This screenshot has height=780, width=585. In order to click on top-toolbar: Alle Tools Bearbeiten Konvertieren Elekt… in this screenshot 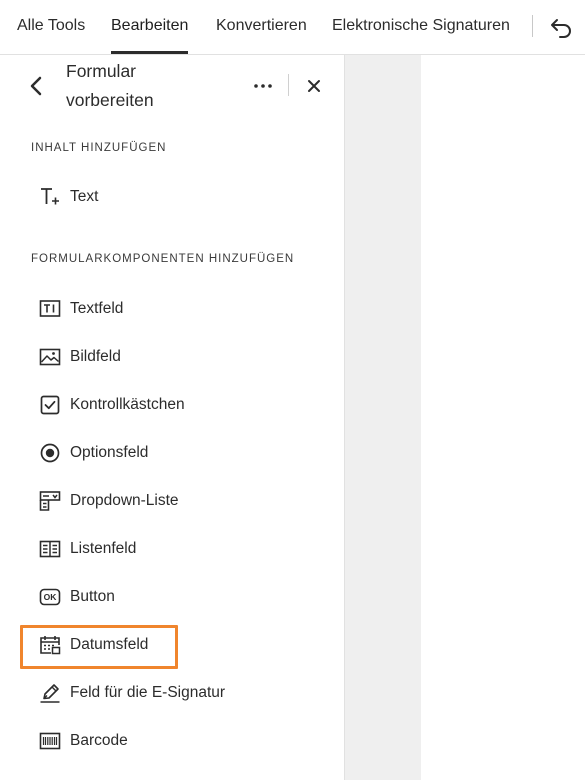, I will do `click(292, 27)`.